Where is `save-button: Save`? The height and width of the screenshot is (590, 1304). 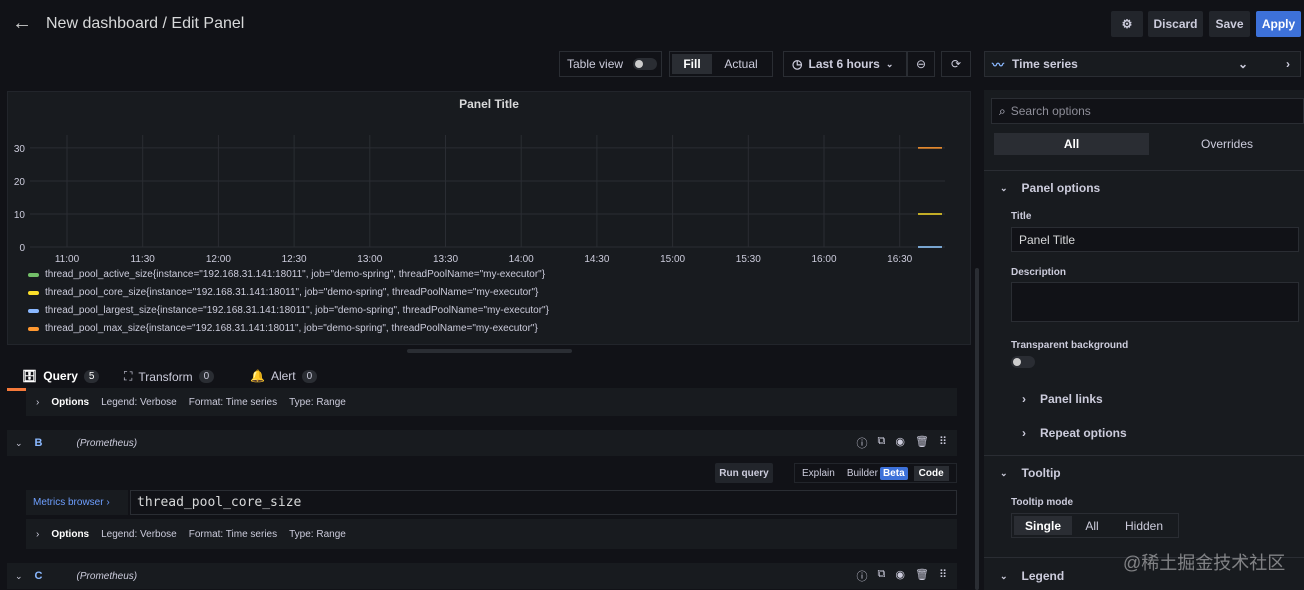 save-button: Save is located at coordinates (1229, 24).